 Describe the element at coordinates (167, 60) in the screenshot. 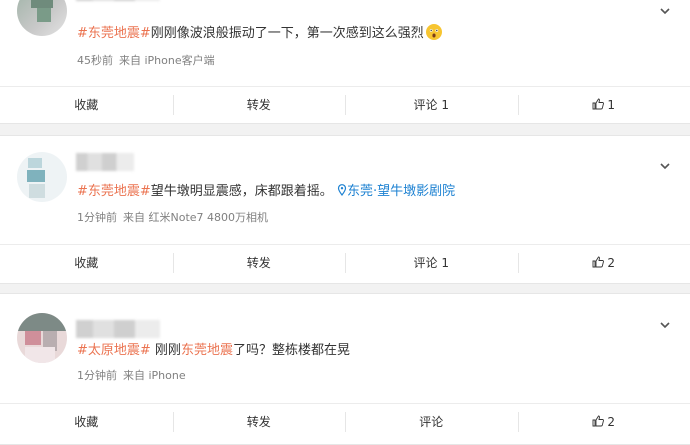

I see `source: 来自 iPhone客户端` at that location.